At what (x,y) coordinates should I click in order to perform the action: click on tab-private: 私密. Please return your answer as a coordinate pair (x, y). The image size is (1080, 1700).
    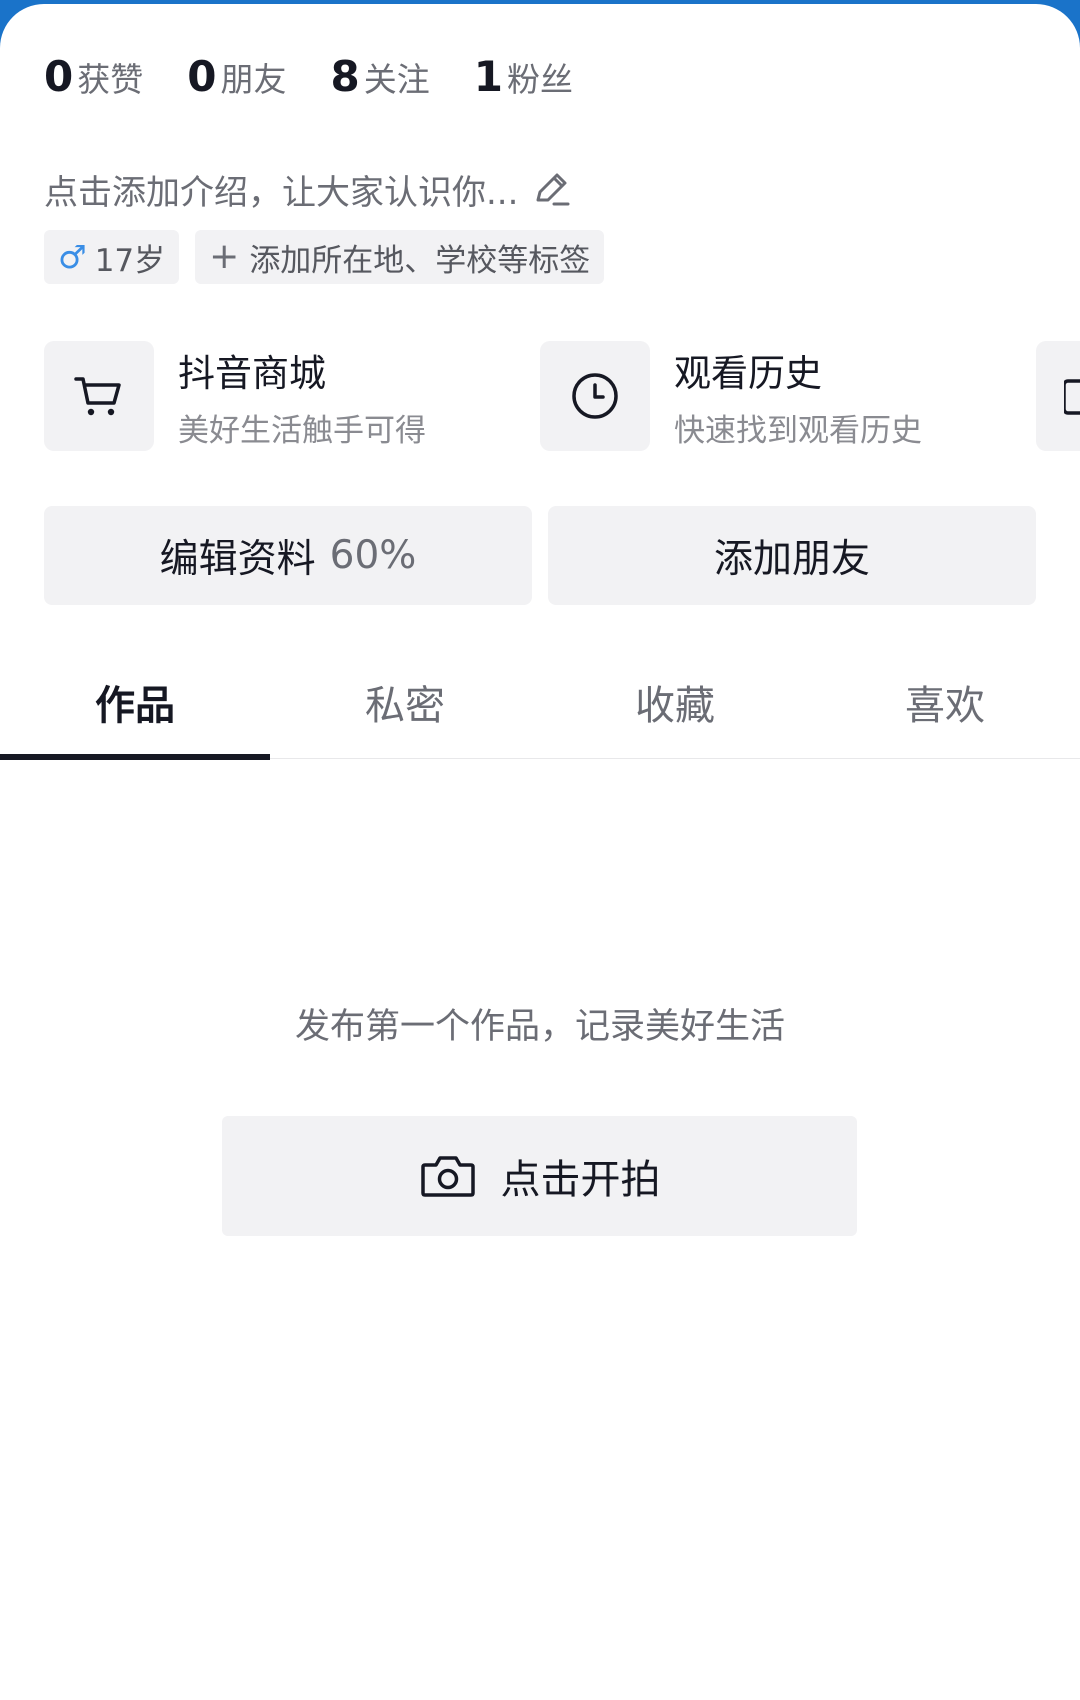
    Looking at the image, I should click on (405, 701).